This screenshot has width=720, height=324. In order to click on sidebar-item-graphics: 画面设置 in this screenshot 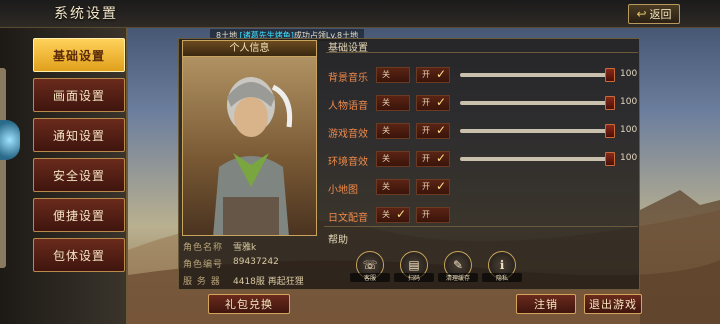, I will do `click(79, 95)`.